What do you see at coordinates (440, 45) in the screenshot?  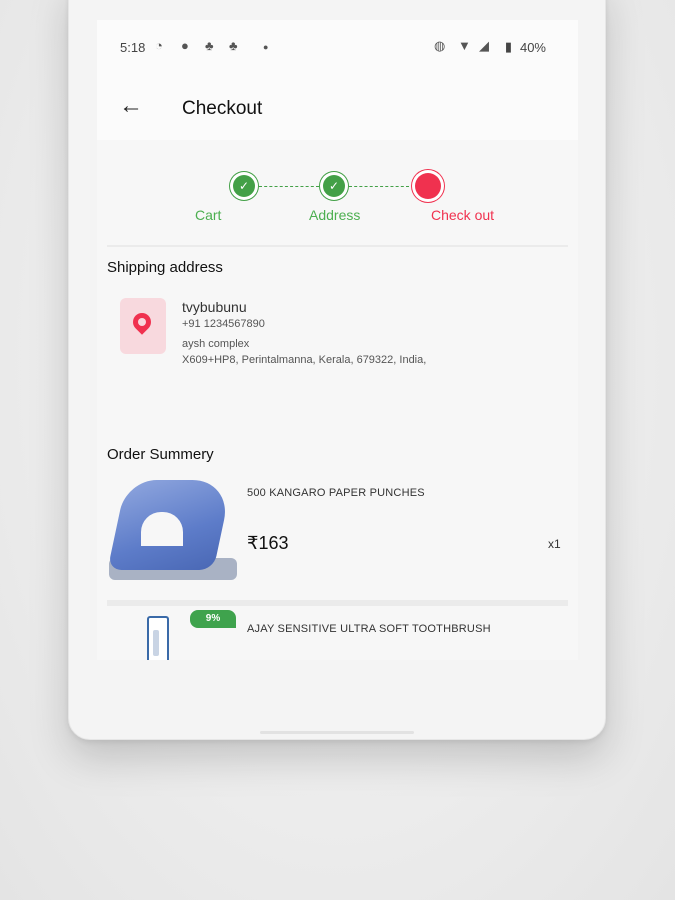 I see `vibrate-icon: ◍` at bounding box center [440, 45].